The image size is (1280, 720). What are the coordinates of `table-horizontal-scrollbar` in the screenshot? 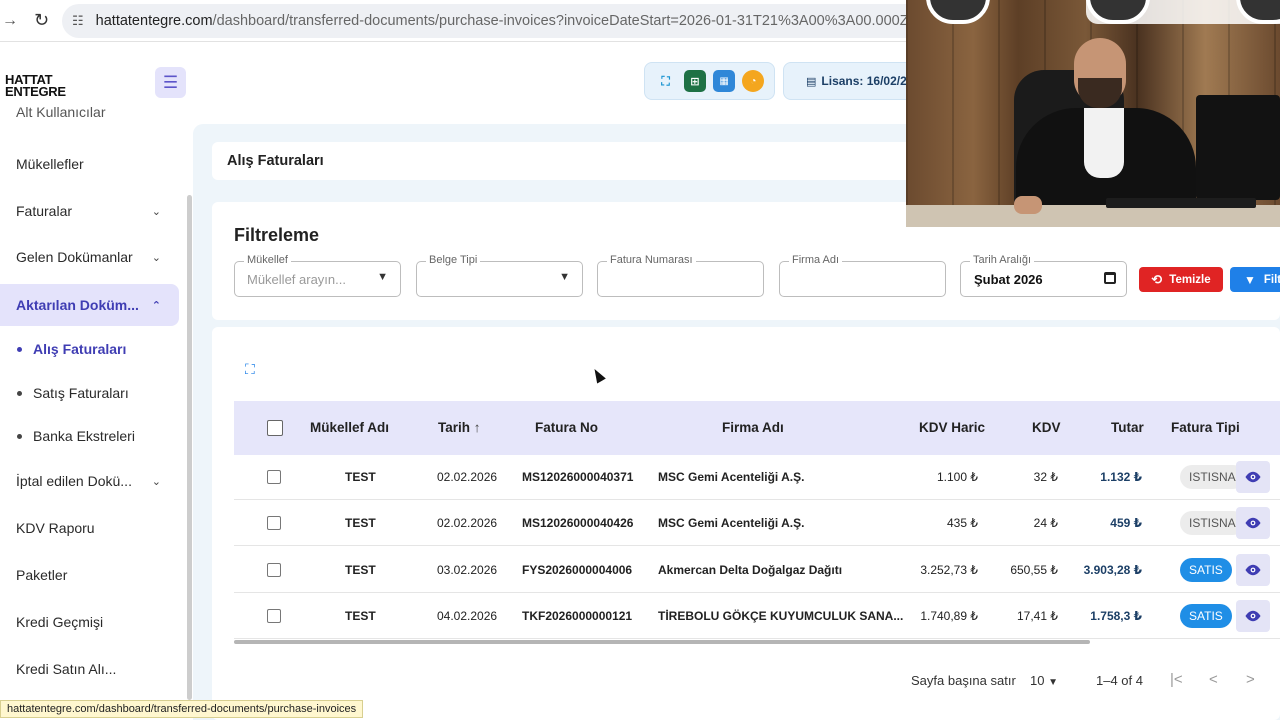 It's located at (662, 642).